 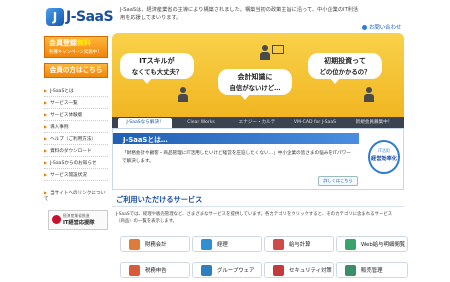 What do you see at coordinates (201, 123) in the screenshot?
I see `tab-clear-works: Clear Works` at bounding box center [201, 123].